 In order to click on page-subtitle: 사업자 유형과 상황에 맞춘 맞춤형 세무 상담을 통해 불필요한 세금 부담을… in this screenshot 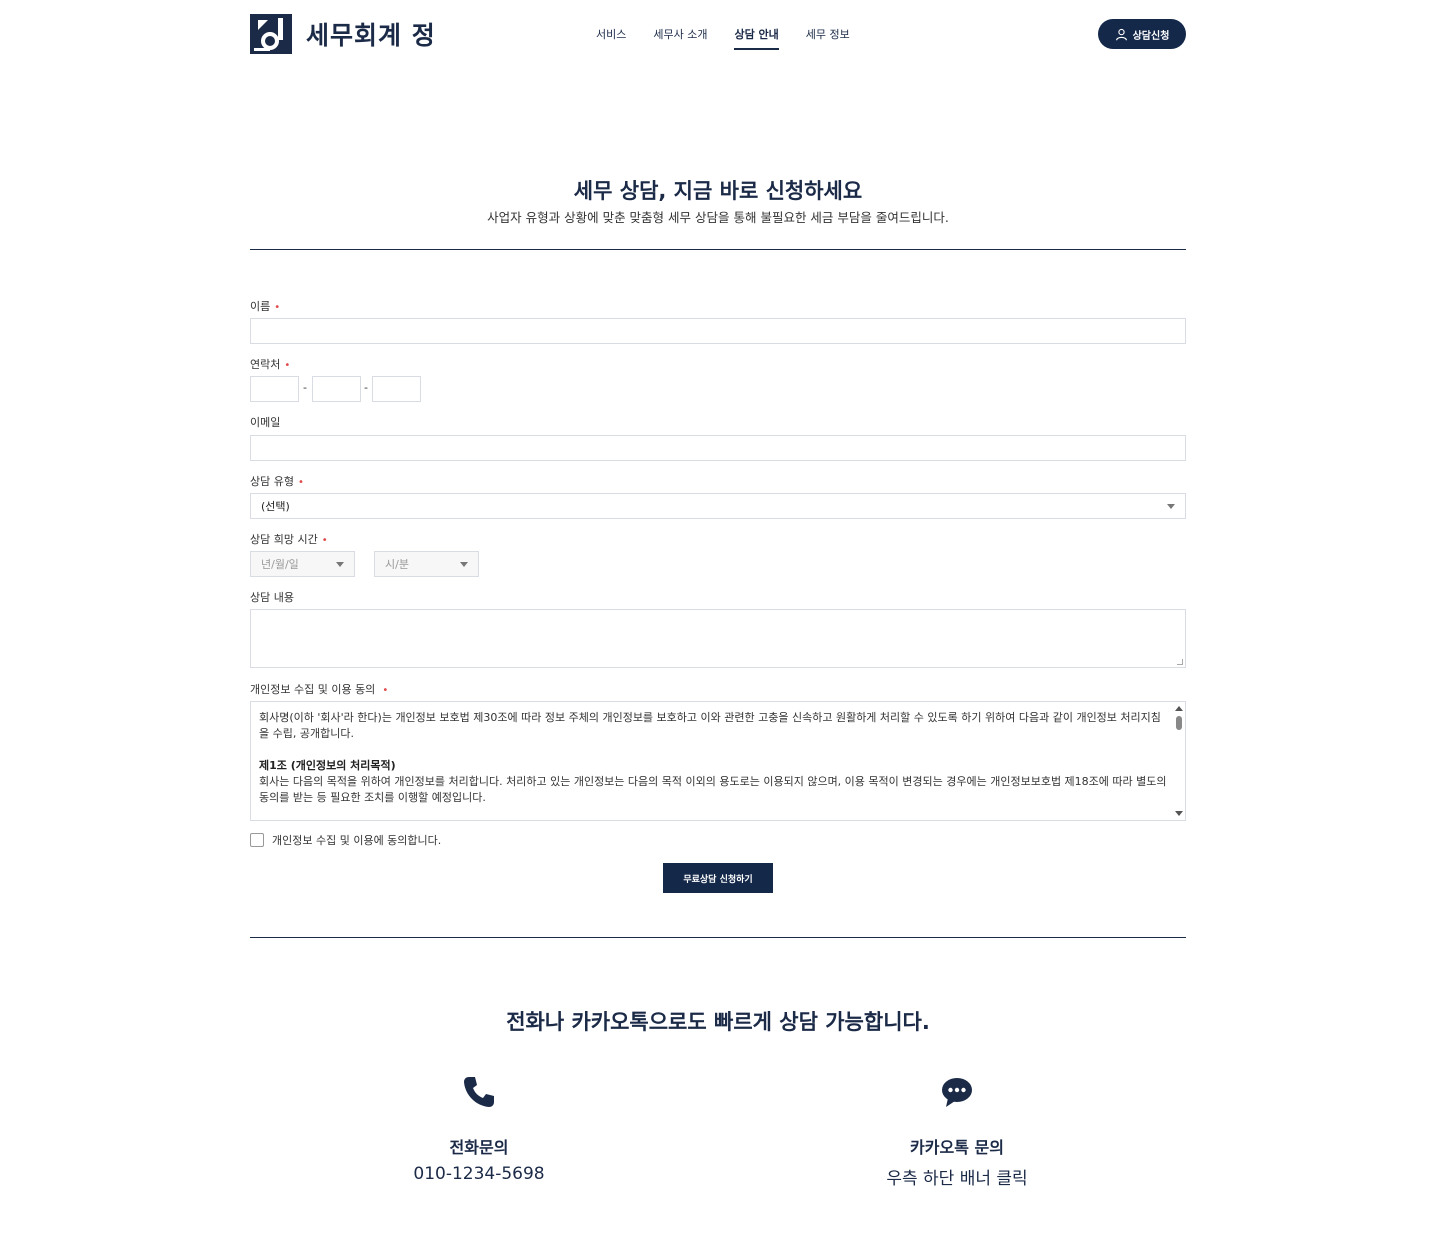, I will do `click(718, 217)`.